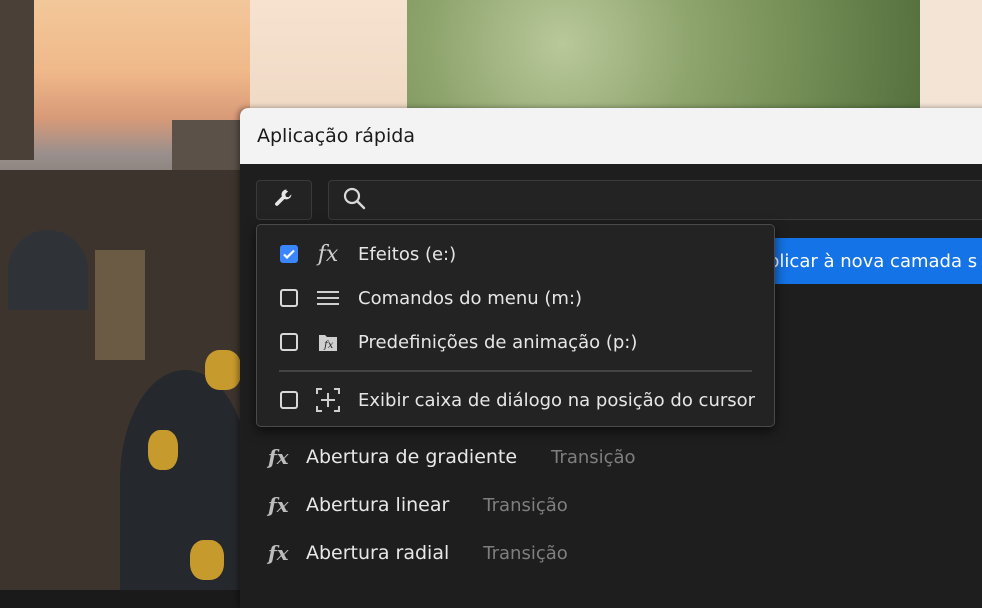  I want to click on wrench-icon, so click(284, 200).